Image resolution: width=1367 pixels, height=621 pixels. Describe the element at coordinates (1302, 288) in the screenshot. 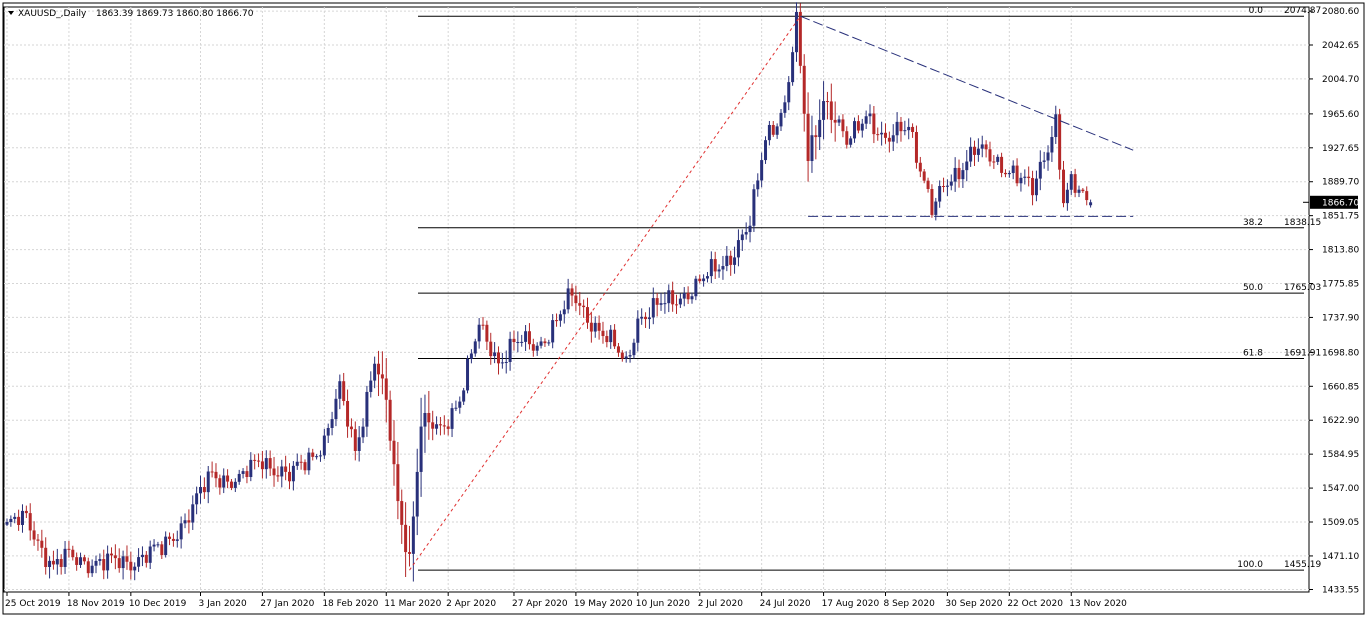

I see `fib-level-price: 1765.03` at that location.